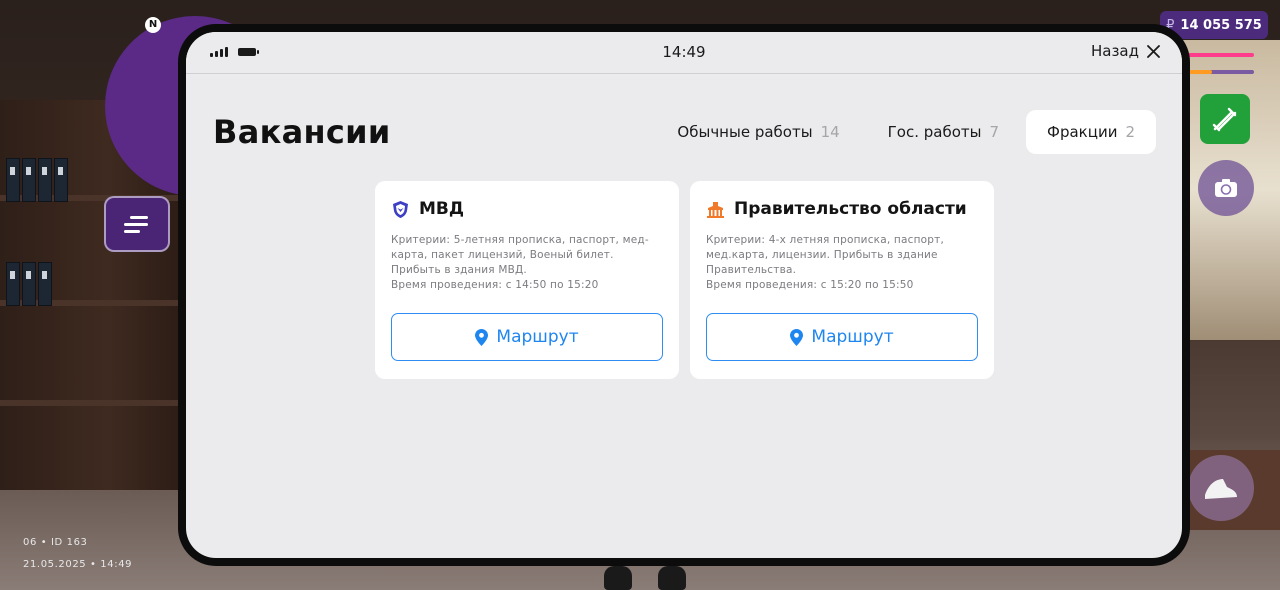 This screenshot has height=590, width=1280. I want to click on camera-button, so click(1226, 188).